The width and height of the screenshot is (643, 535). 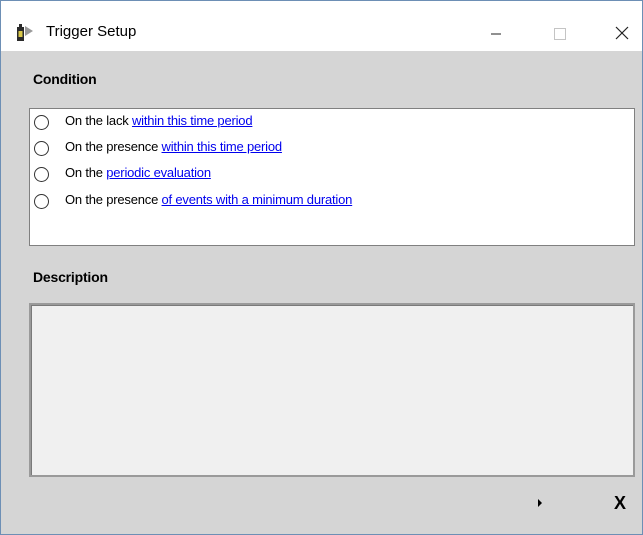 I want to click on close-window-button, so click(x=621, y=31).